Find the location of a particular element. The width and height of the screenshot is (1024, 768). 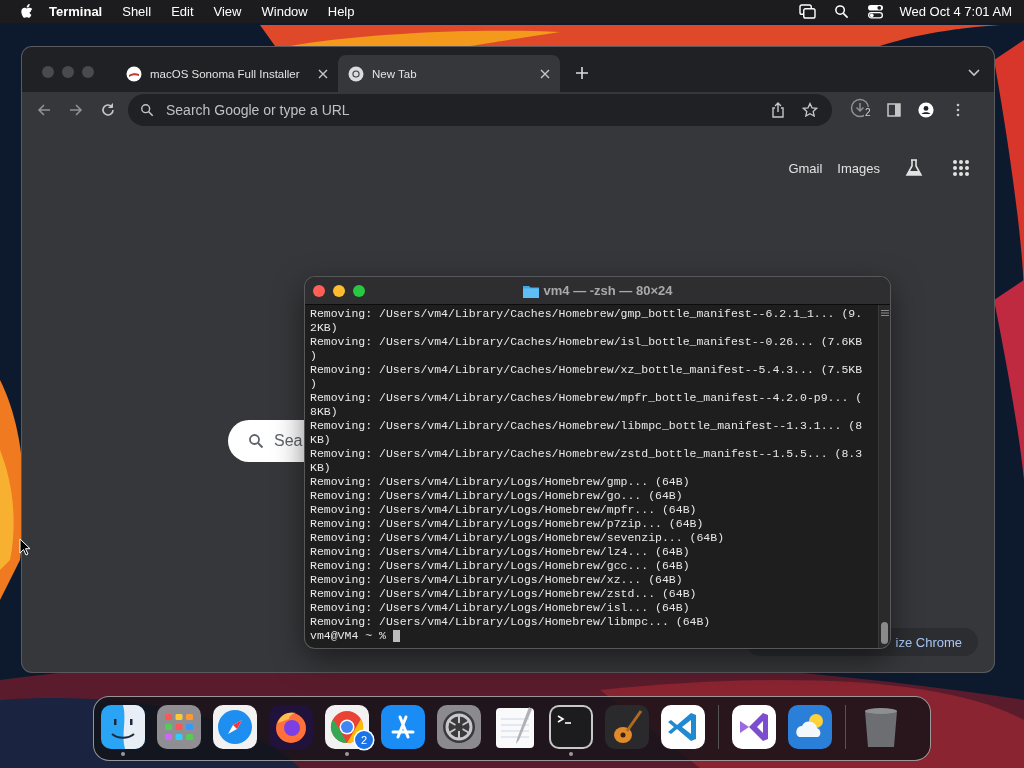

address-bar: Search Google or type a URL is located at coordinates (480, 110).